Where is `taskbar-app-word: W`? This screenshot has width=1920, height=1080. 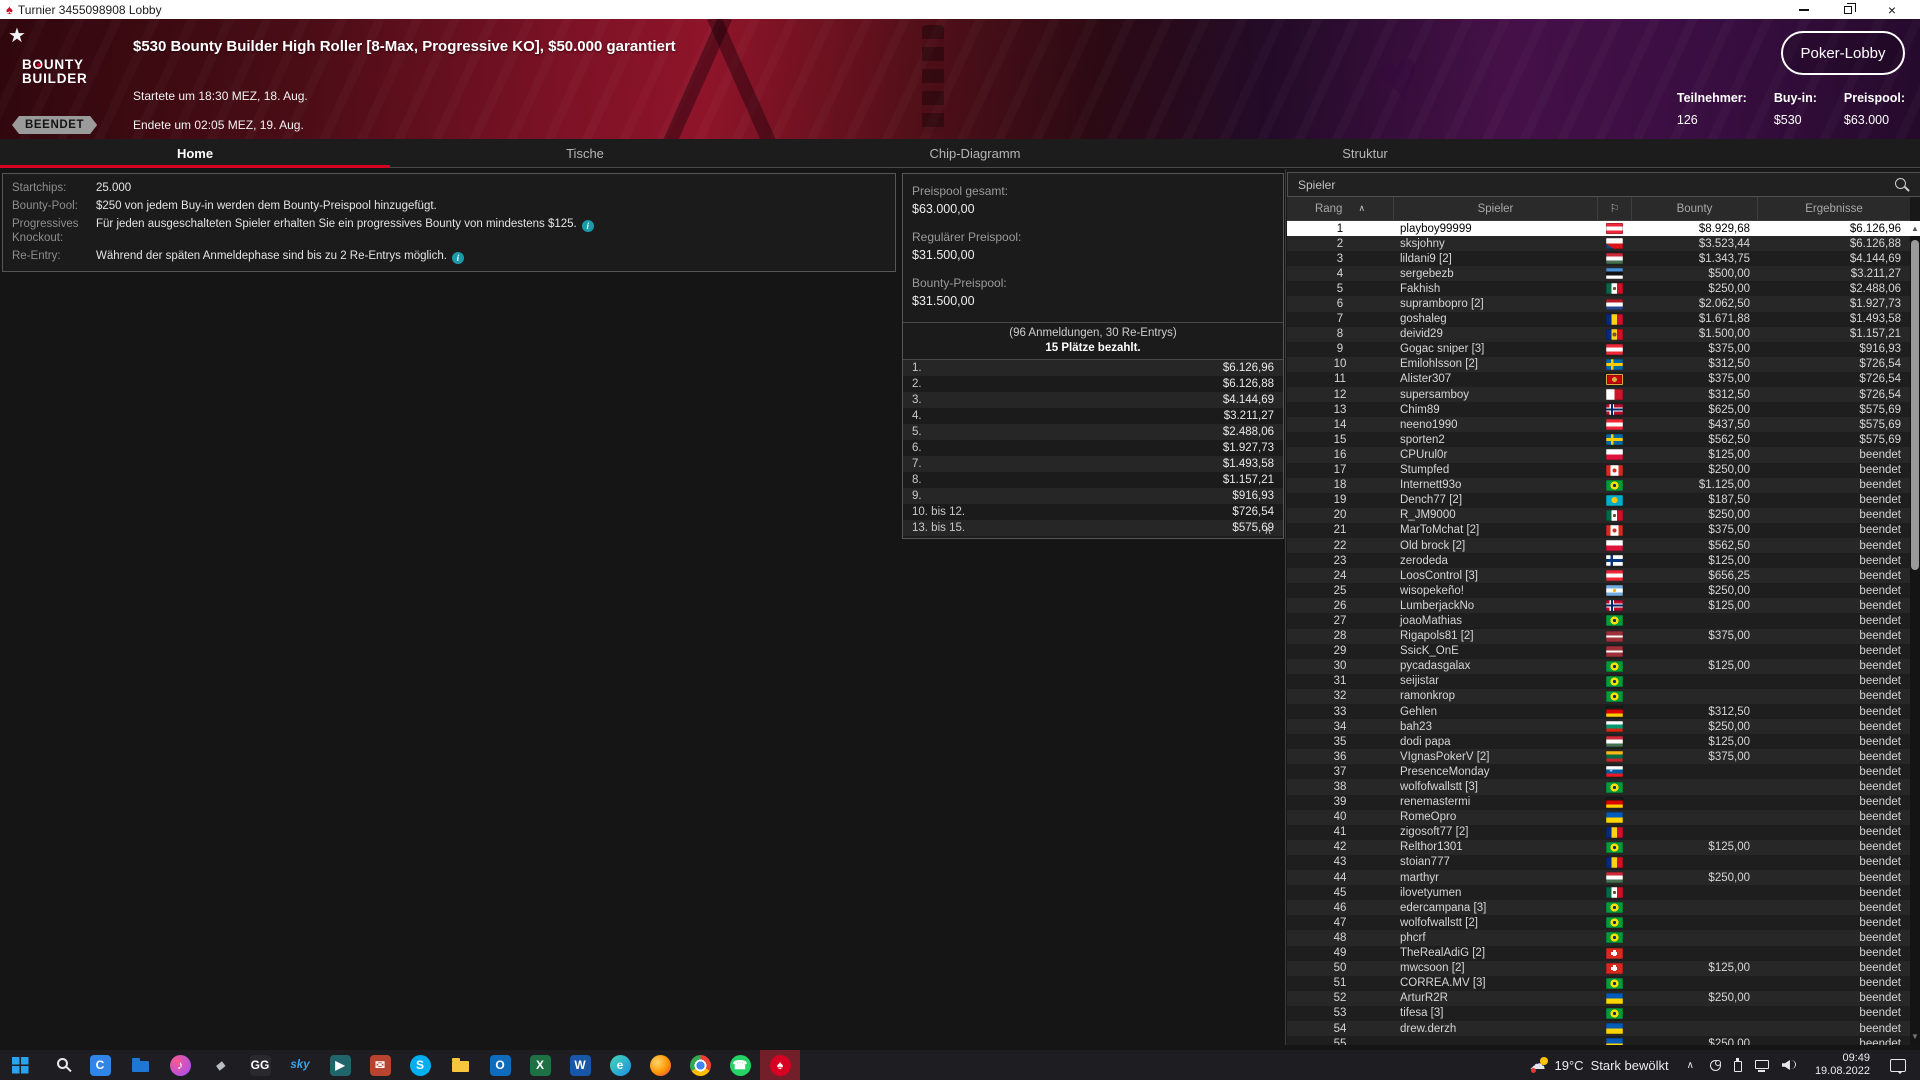
taskbar-app-word: W is located at coordinates (580, 1065).